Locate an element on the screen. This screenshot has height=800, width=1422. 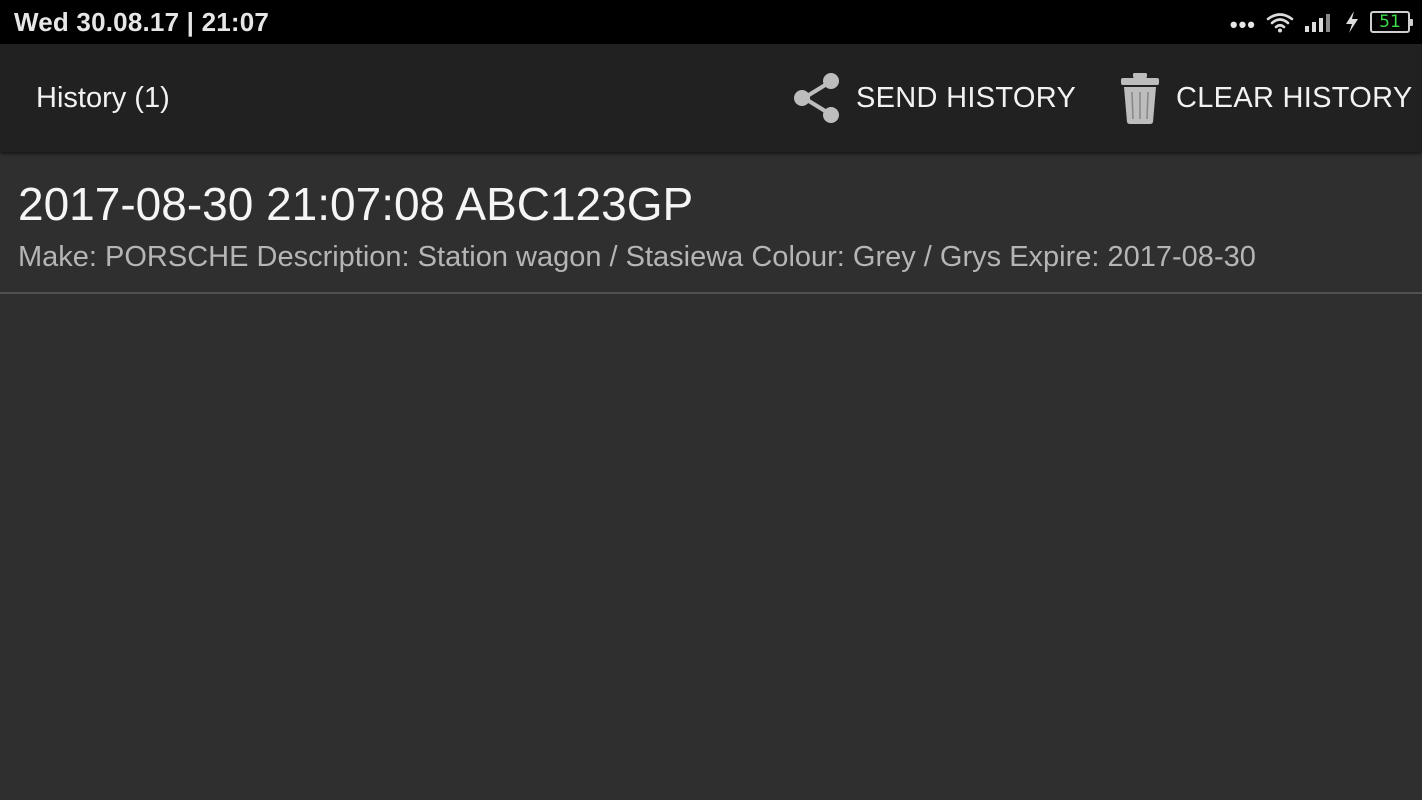
signal-icon is located at coordinates (1317, 23).